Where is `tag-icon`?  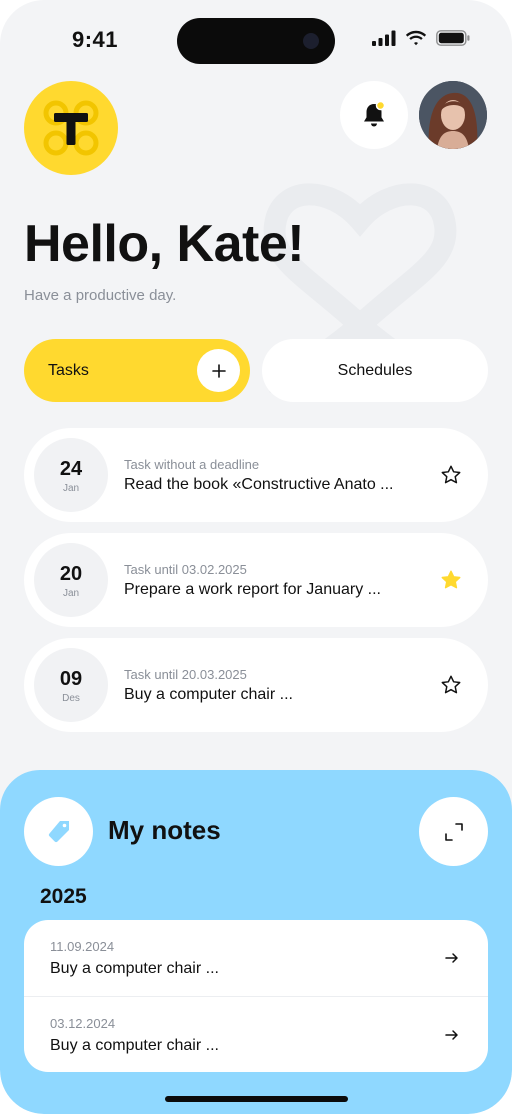 tag-icon is located at coordinates (58, 831).